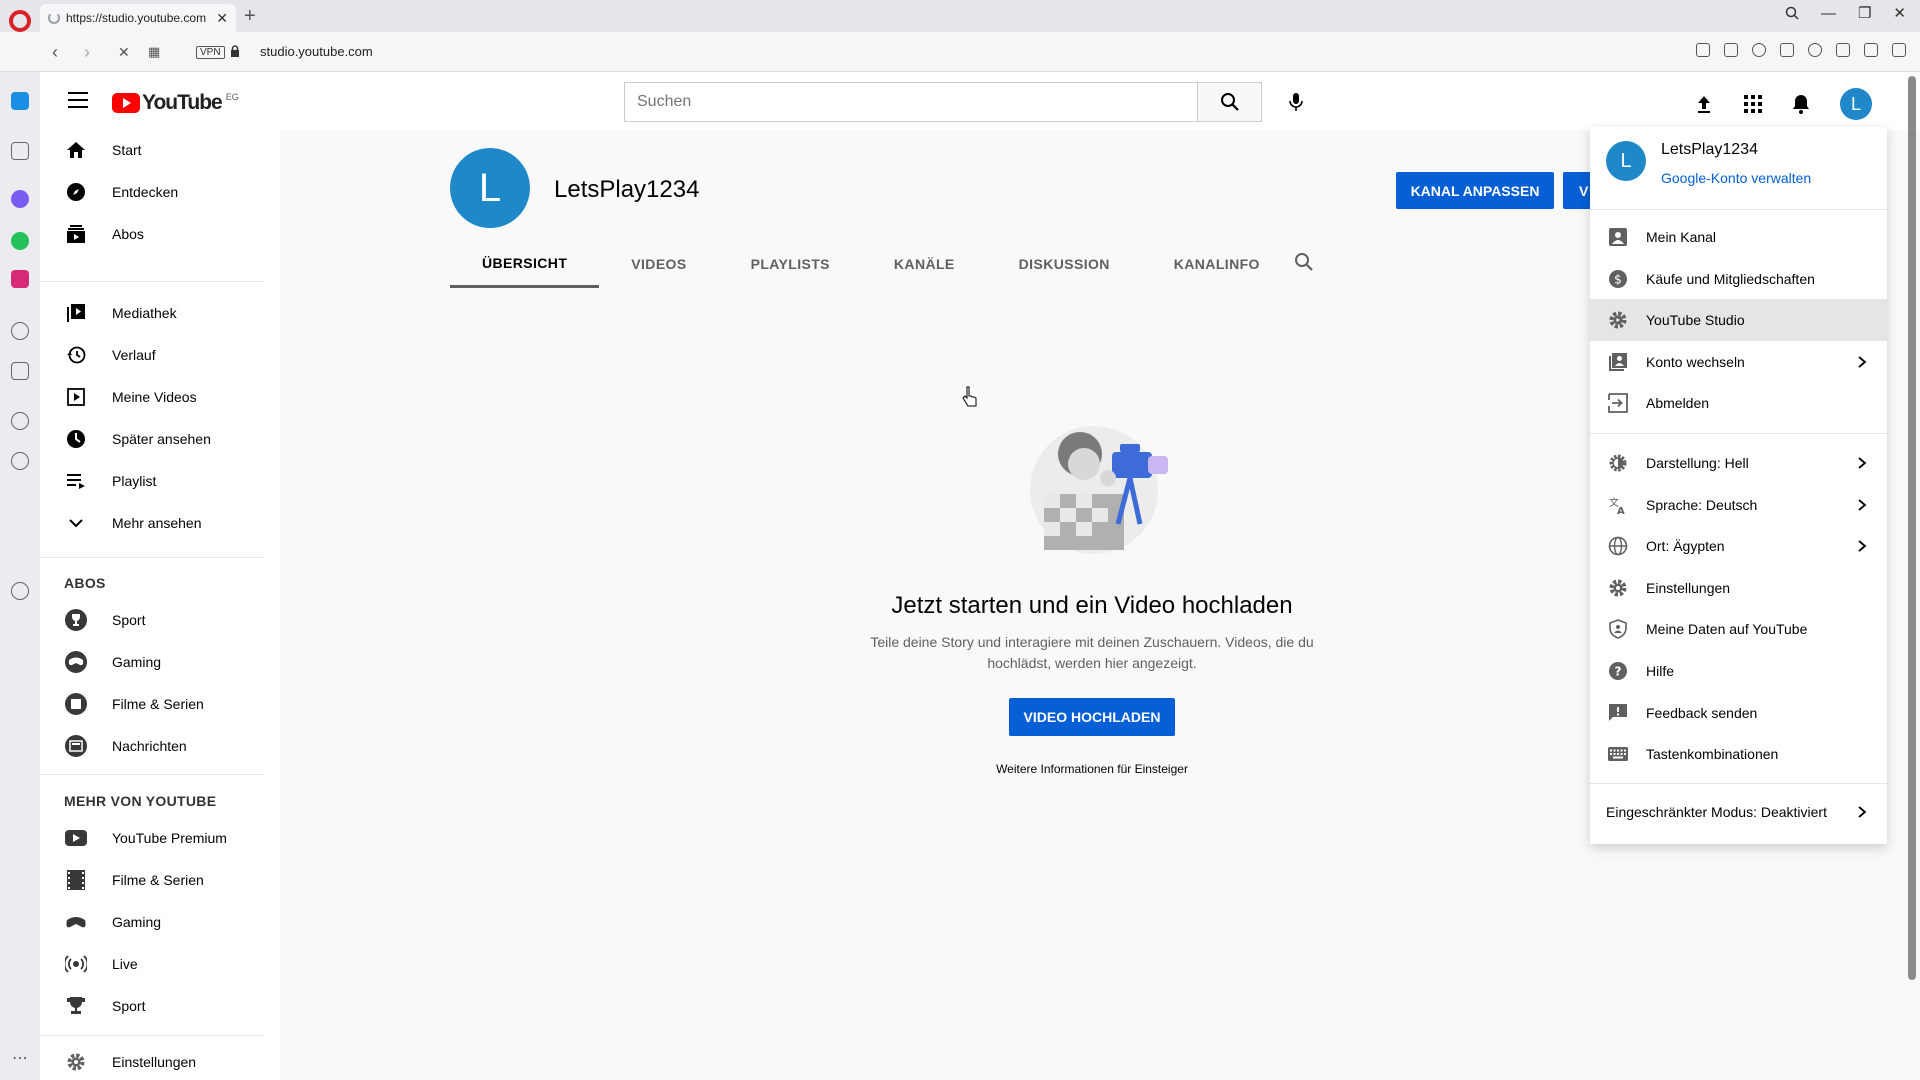  What do you see at coordinates (1738, 713) in the screenshot?
I see `account-menu-item-feedback-senden: Feedback senden` at bounding box center [1738, 713].